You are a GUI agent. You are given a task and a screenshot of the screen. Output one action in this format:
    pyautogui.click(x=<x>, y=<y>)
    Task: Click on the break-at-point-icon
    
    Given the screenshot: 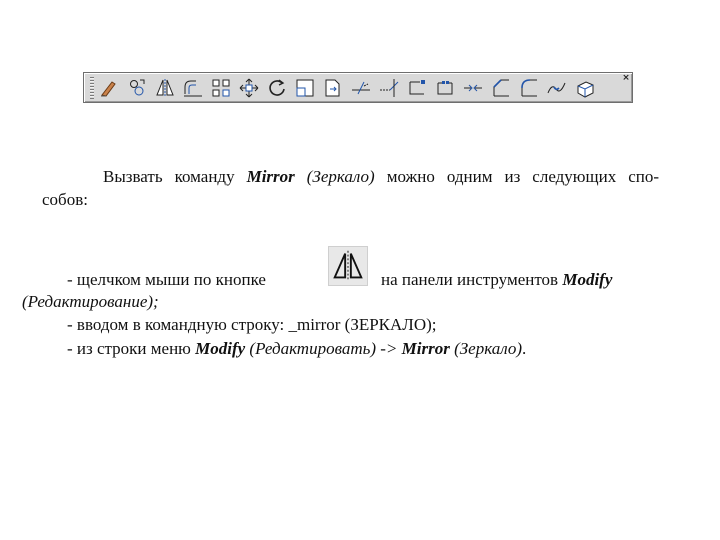 What is the action you would take?
    pyautogui.click(x=417, y=87)
    